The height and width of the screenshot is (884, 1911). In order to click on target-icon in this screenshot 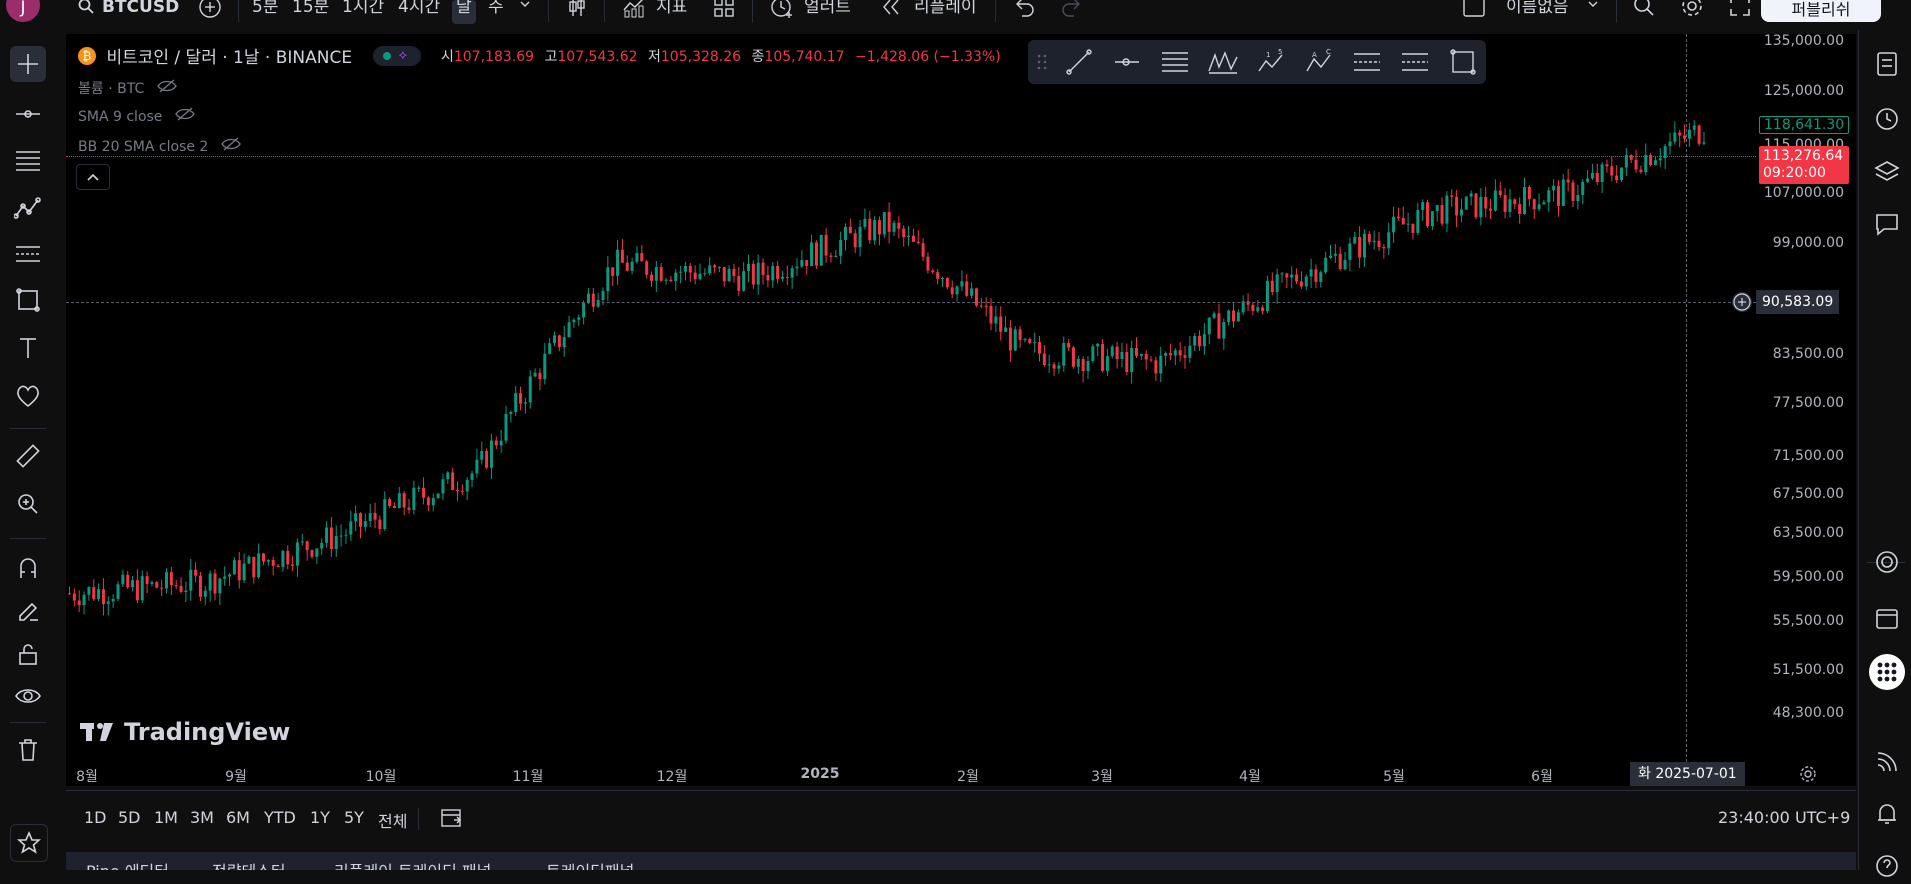, I will do `click(1887, 562)`.